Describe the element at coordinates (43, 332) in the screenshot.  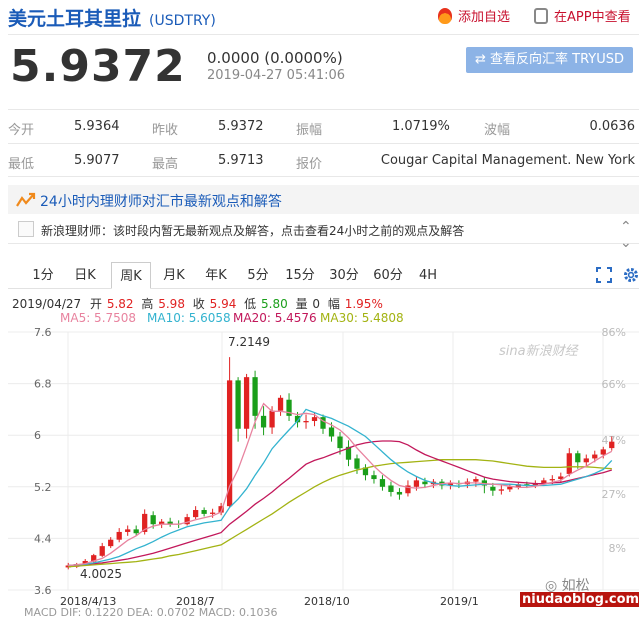
I see `y-tick-label: 7.6` at that location.